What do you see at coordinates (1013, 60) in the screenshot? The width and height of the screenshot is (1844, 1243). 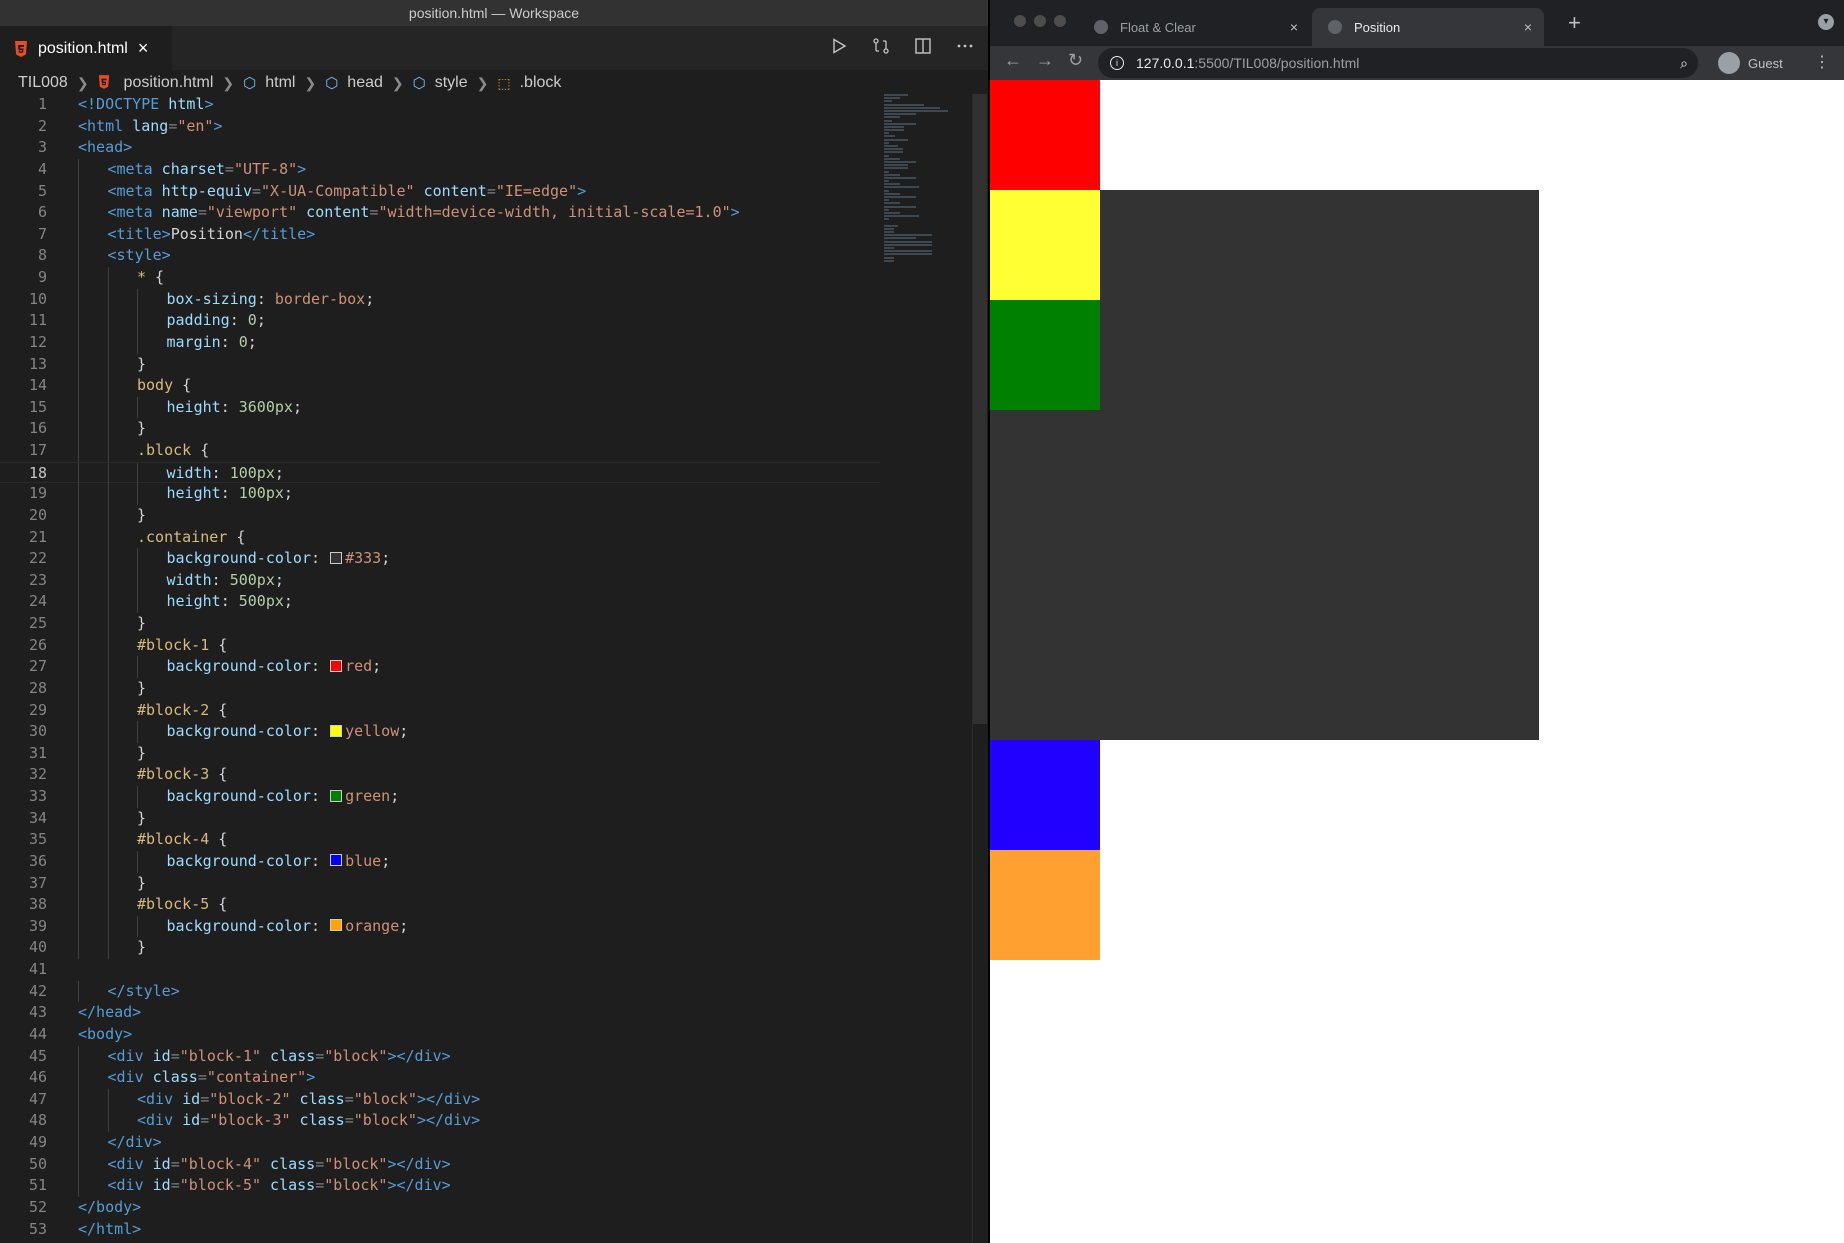 I see `back-icon: ←` at bounding box center [1013, 60].